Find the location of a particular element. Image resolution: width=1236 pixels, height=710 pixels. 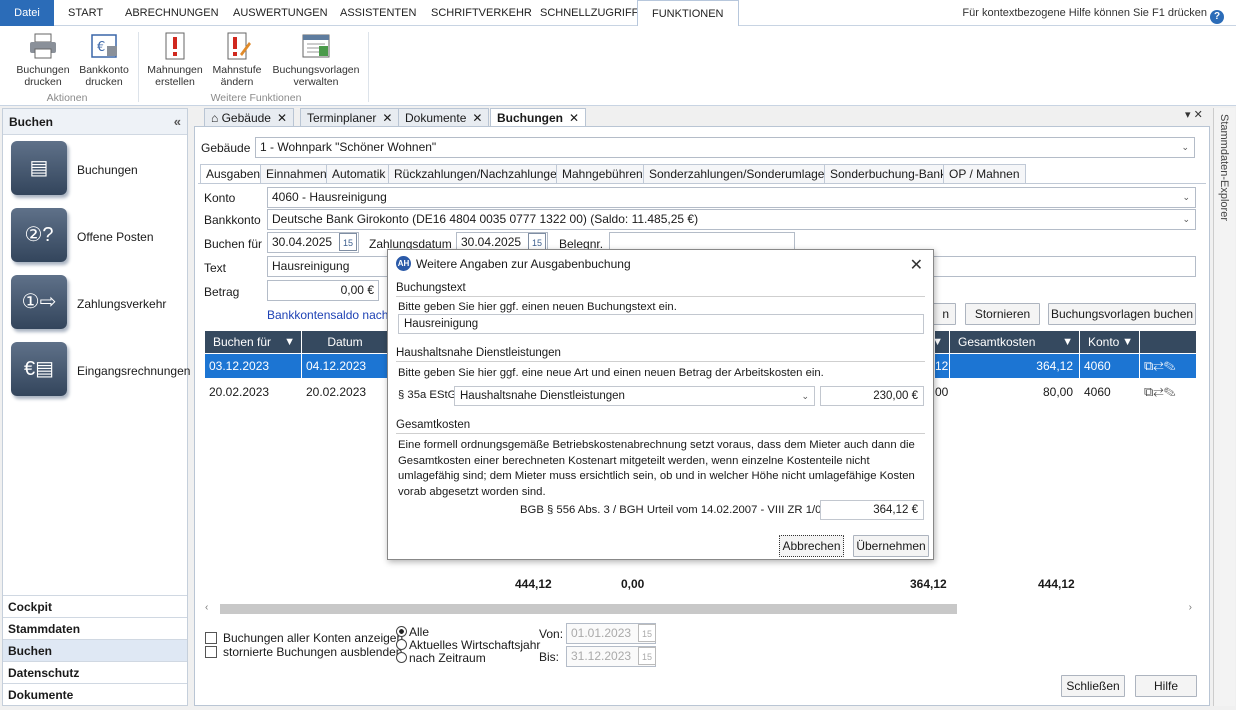

table-cell: 04.12.2023 is located at coordinates (345, 366).